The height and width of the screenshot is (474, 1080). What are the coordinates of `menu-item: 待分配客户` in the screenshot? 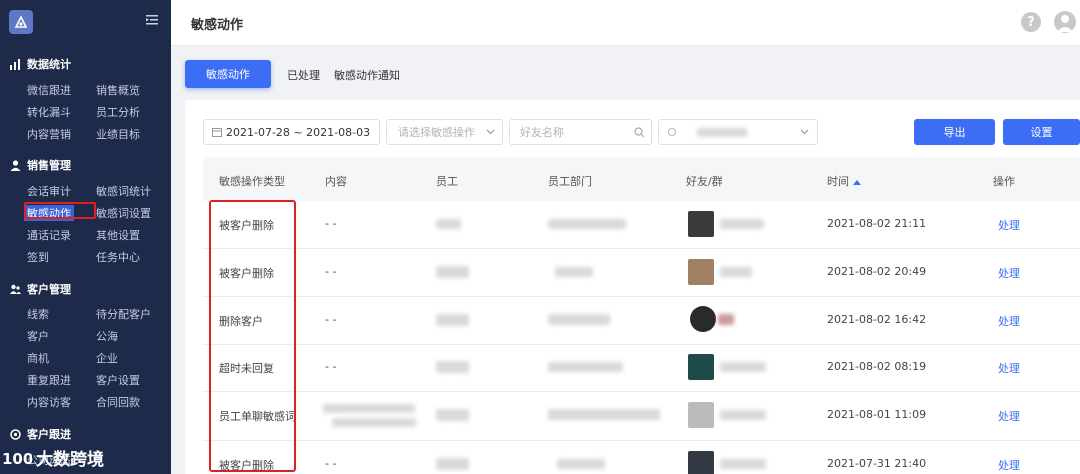 It's located at (123, 314).